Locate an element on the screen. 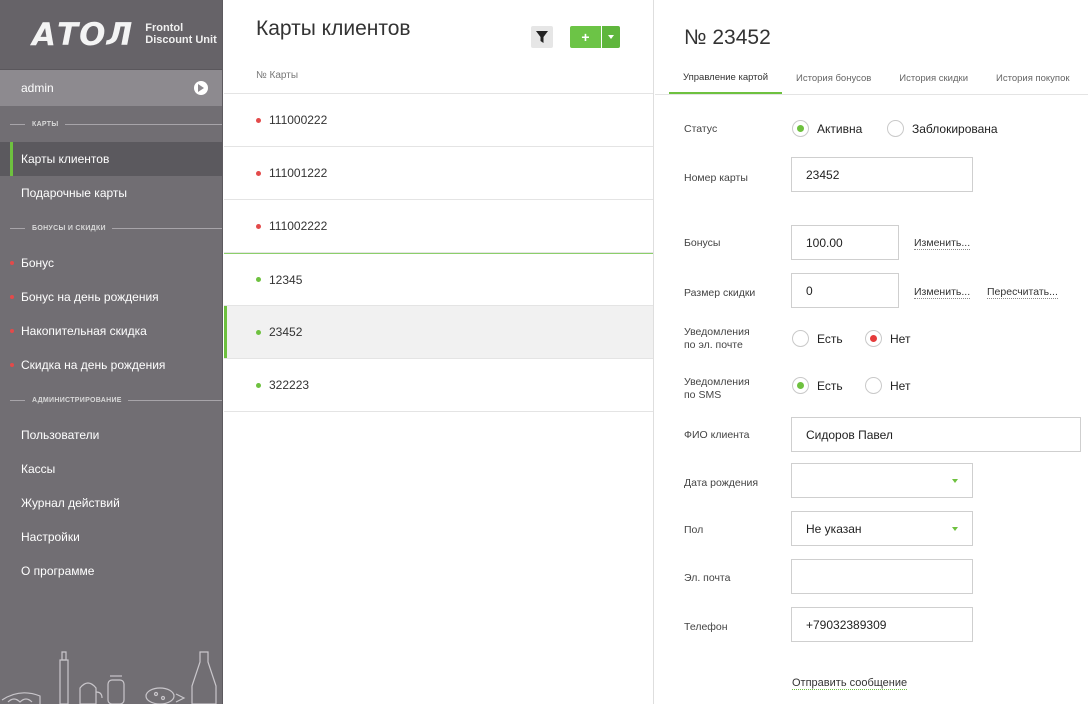 This screenshot has height=704, width=1088. section-cards: КАРТЫ is located at coordinates (111, 124).